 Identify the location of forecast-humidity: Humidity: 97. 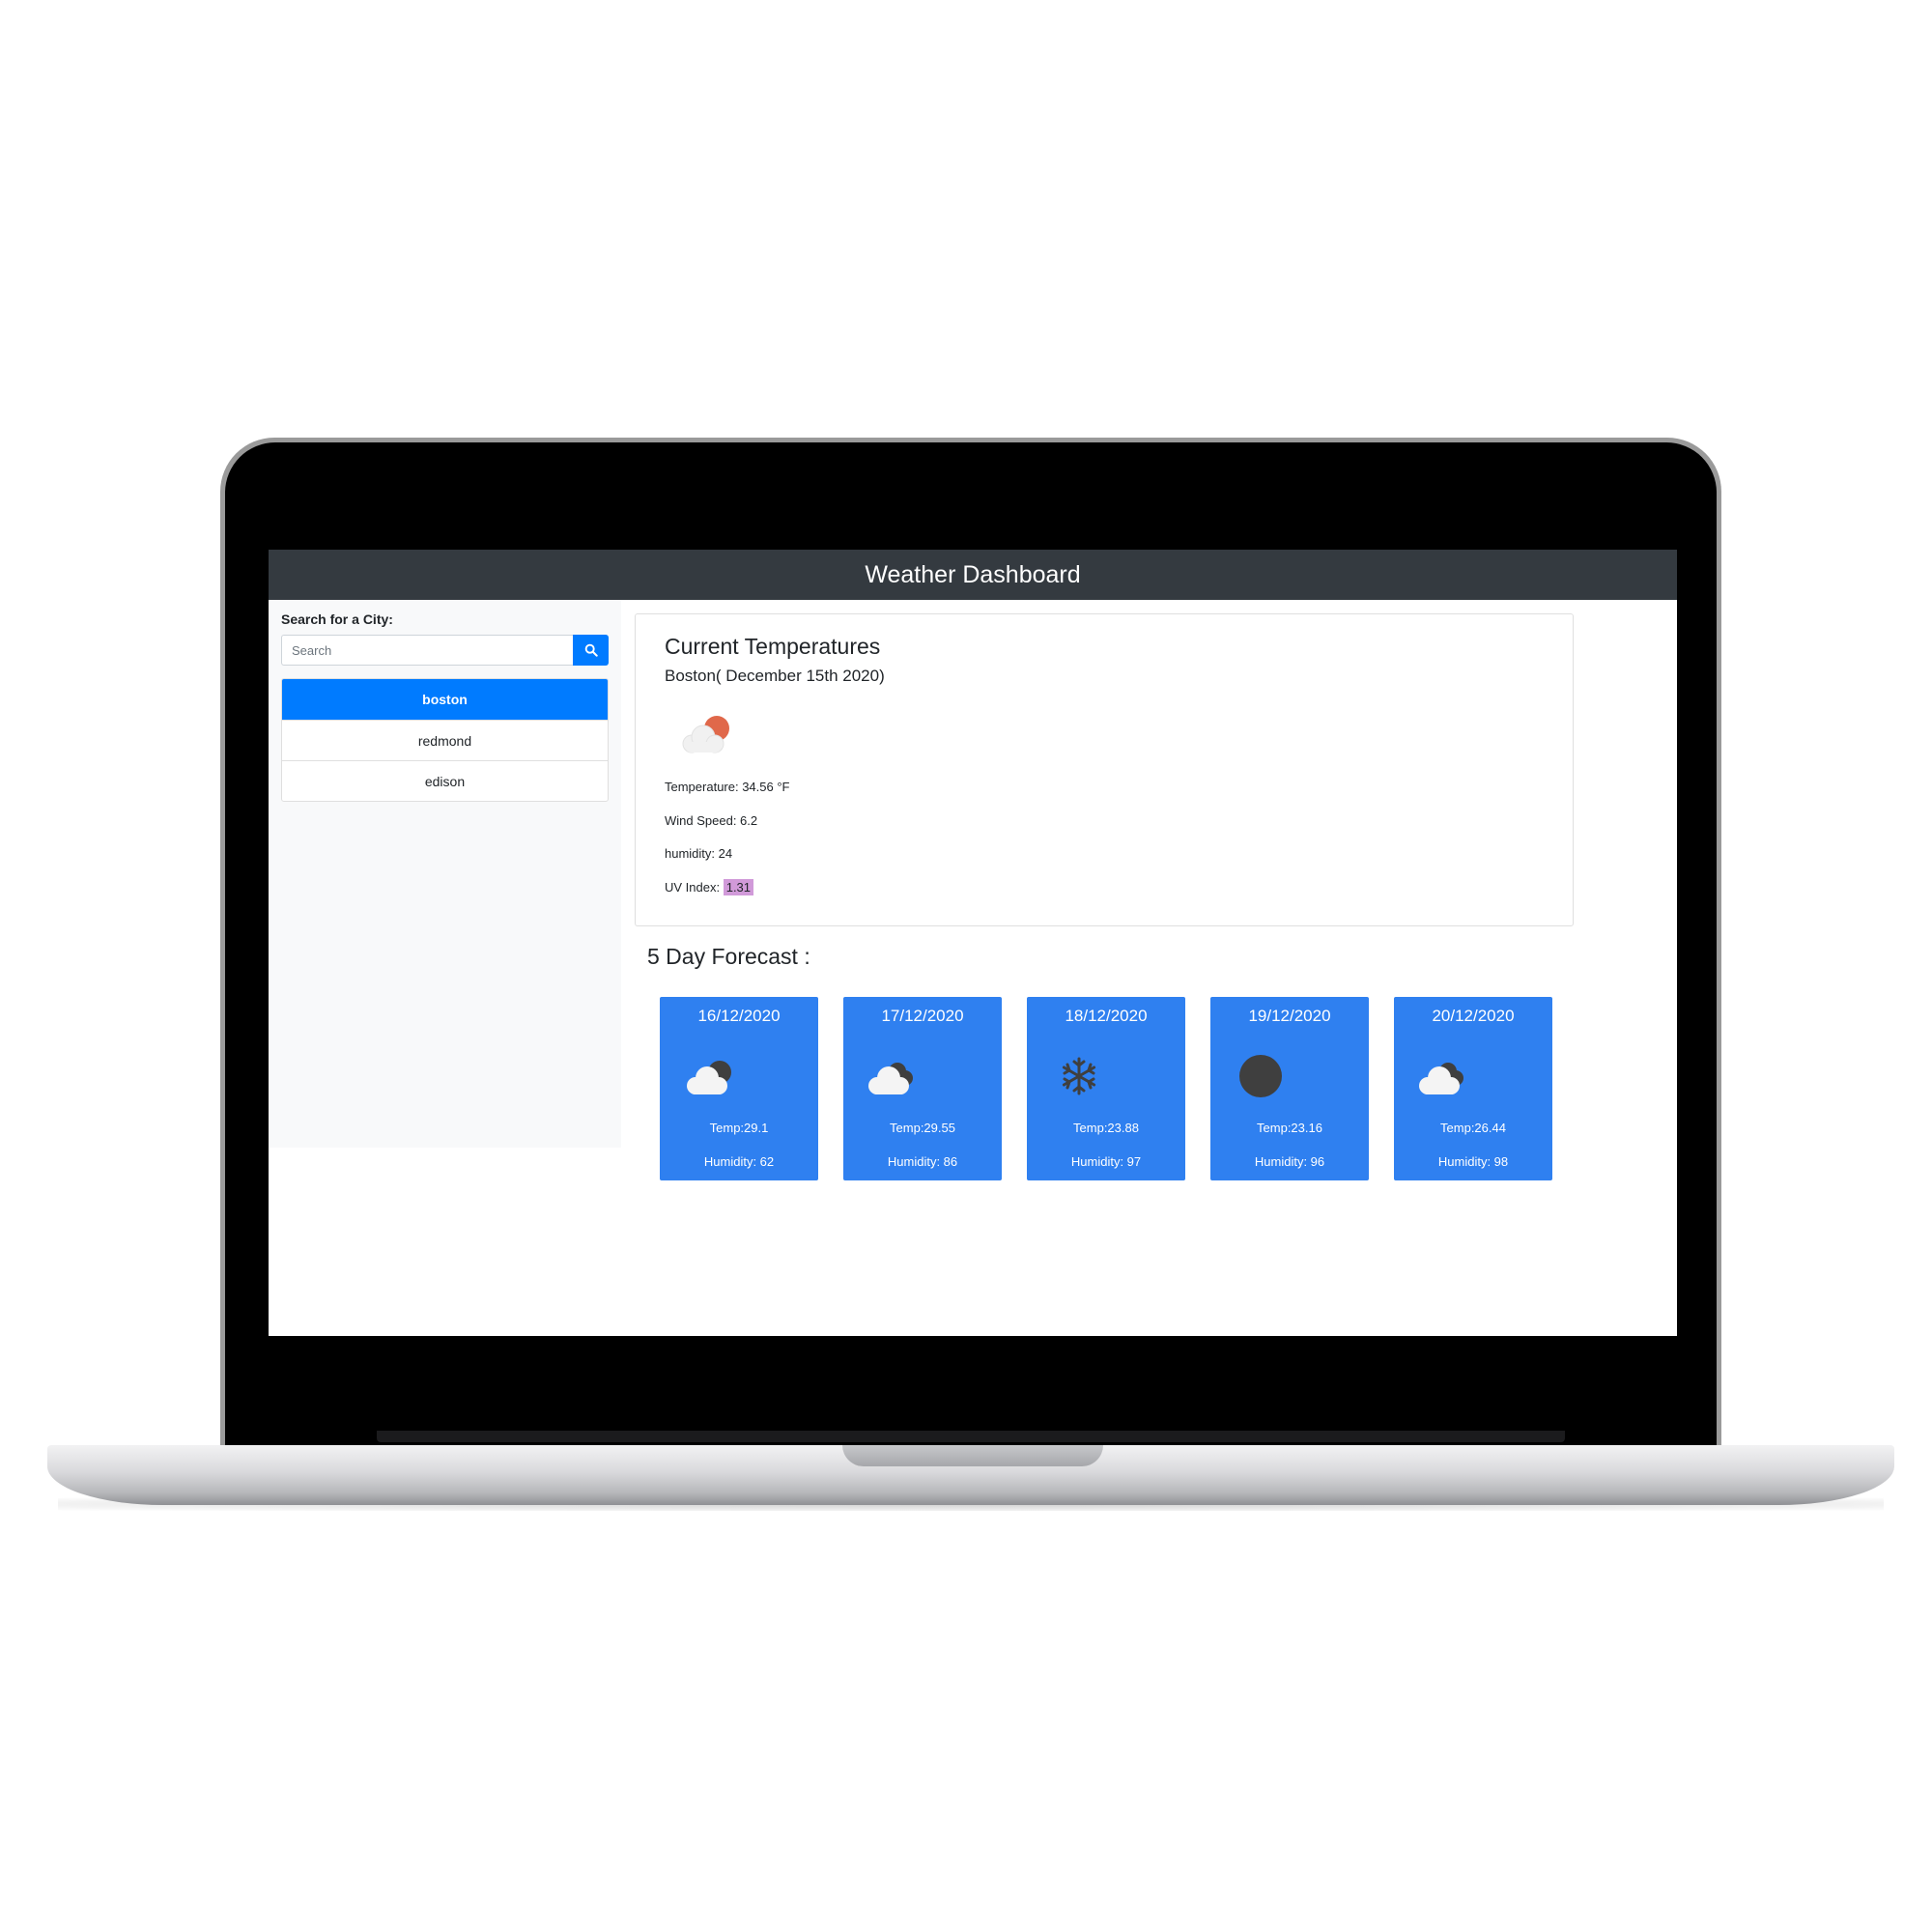
(1106, 1161).